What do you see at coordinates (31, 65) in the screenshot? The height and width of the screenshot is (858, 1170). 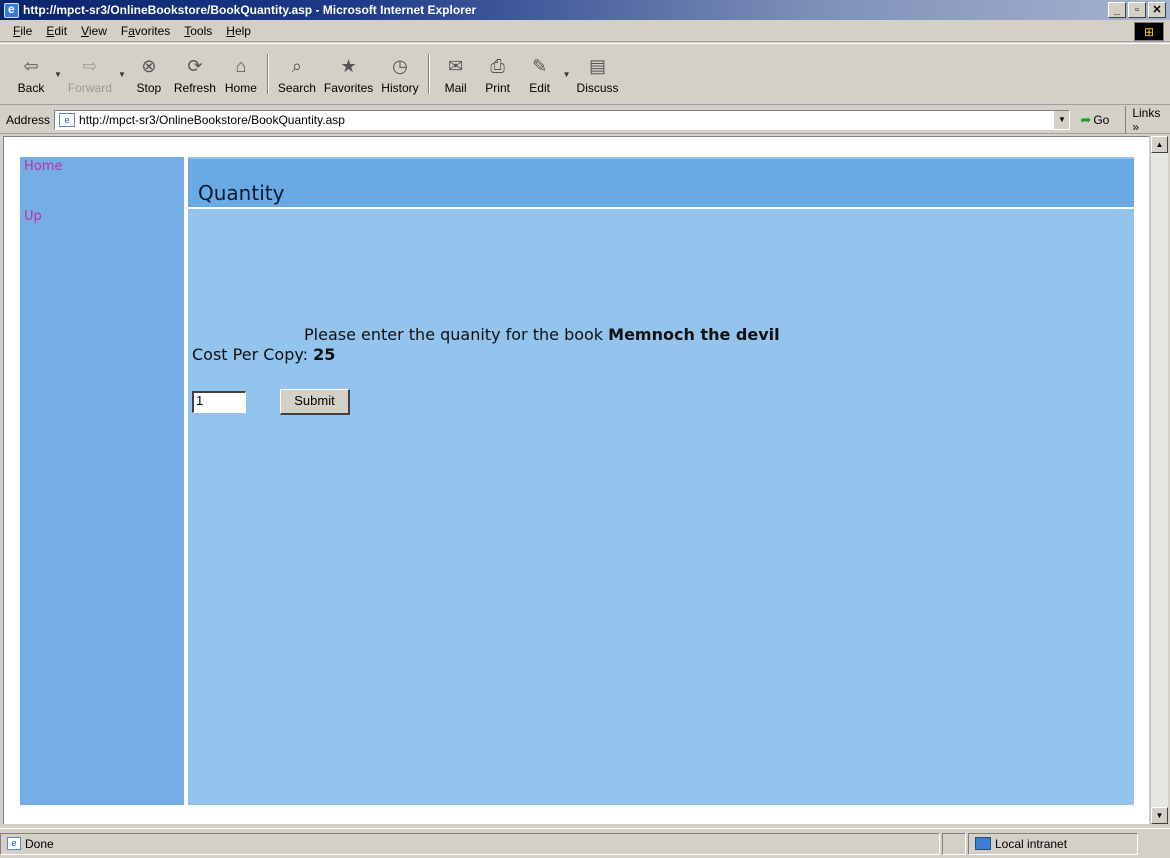 I see `back-arrow-icon: ⇦` at bounding box center [31, 65].